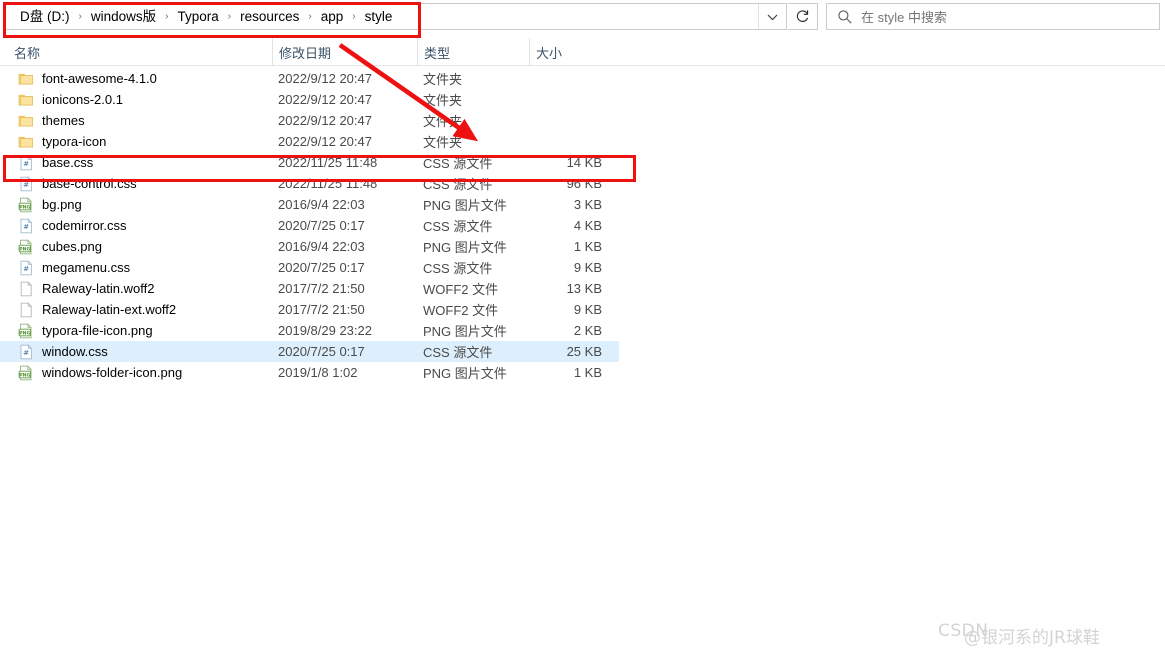 This screenshot has width=1165, height=651. I want to click on file-name-cell: PNG bg.png, so click(136, 204).